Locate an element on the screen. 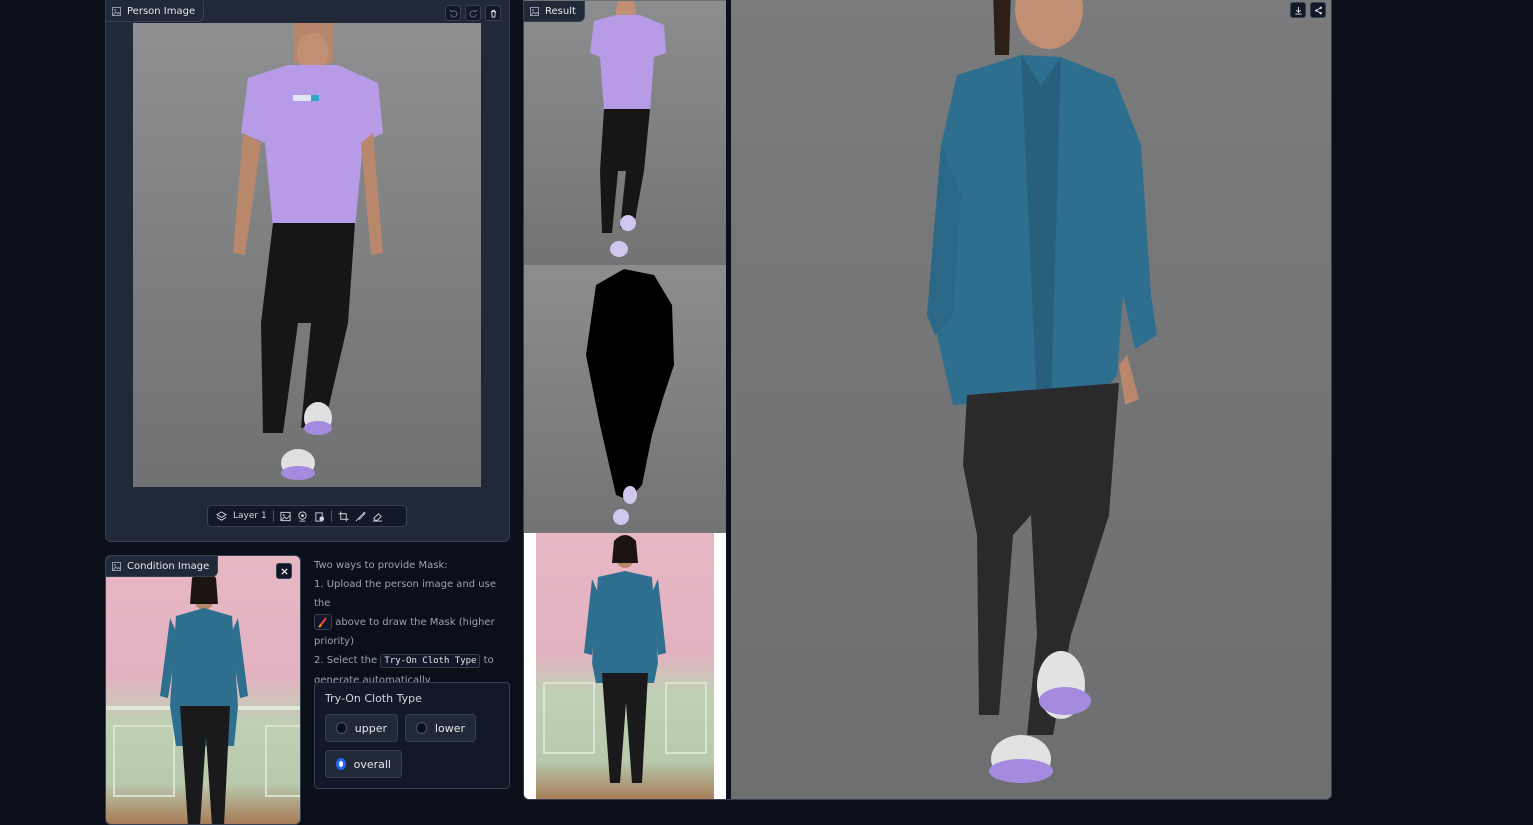 The width and height of the screenshot is (1533, 825). download-icon is located at coordinates (1298, 10).